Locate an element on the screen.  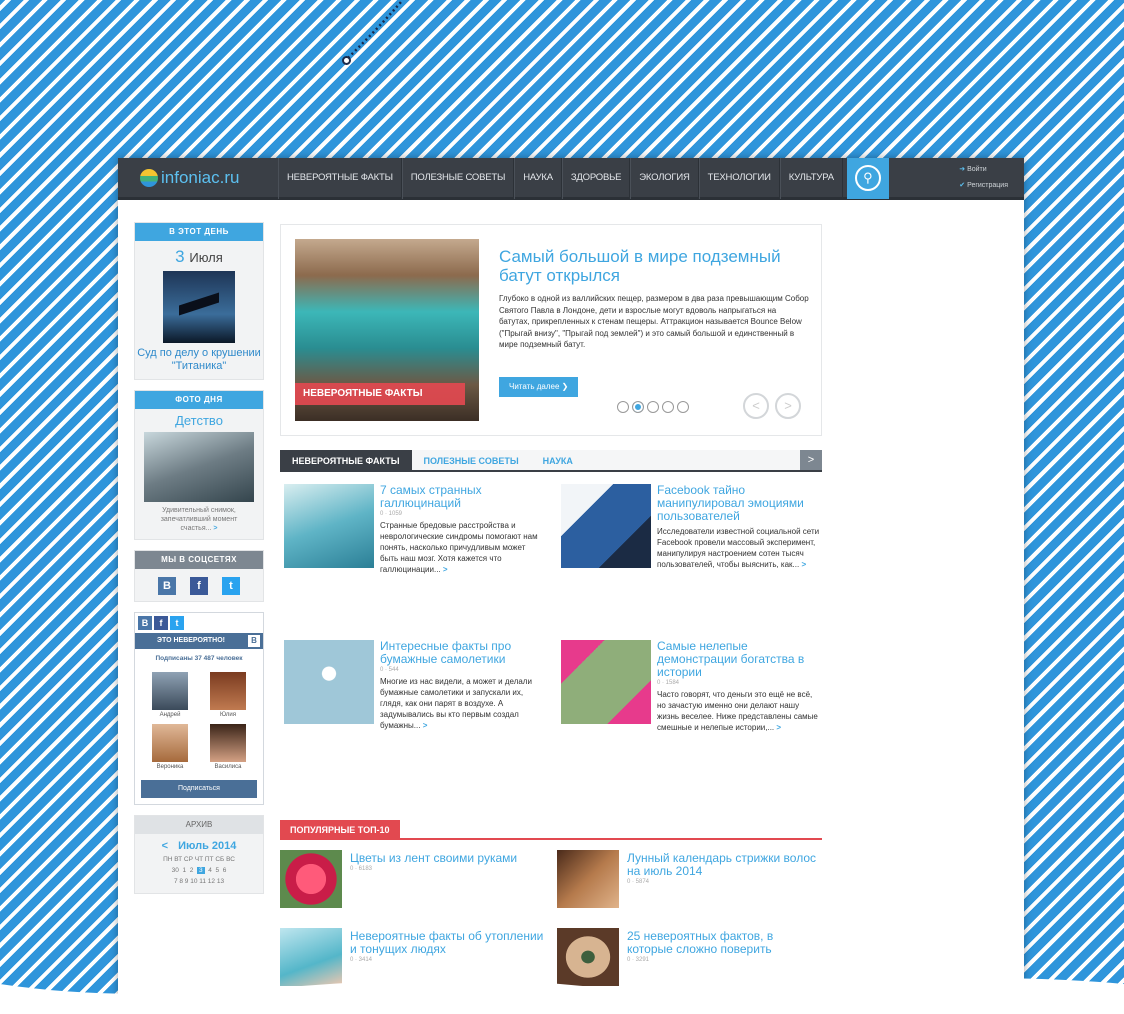
social-heading: МЫ В СОЦСЕТЯХ is located at coordinates (199, 560).